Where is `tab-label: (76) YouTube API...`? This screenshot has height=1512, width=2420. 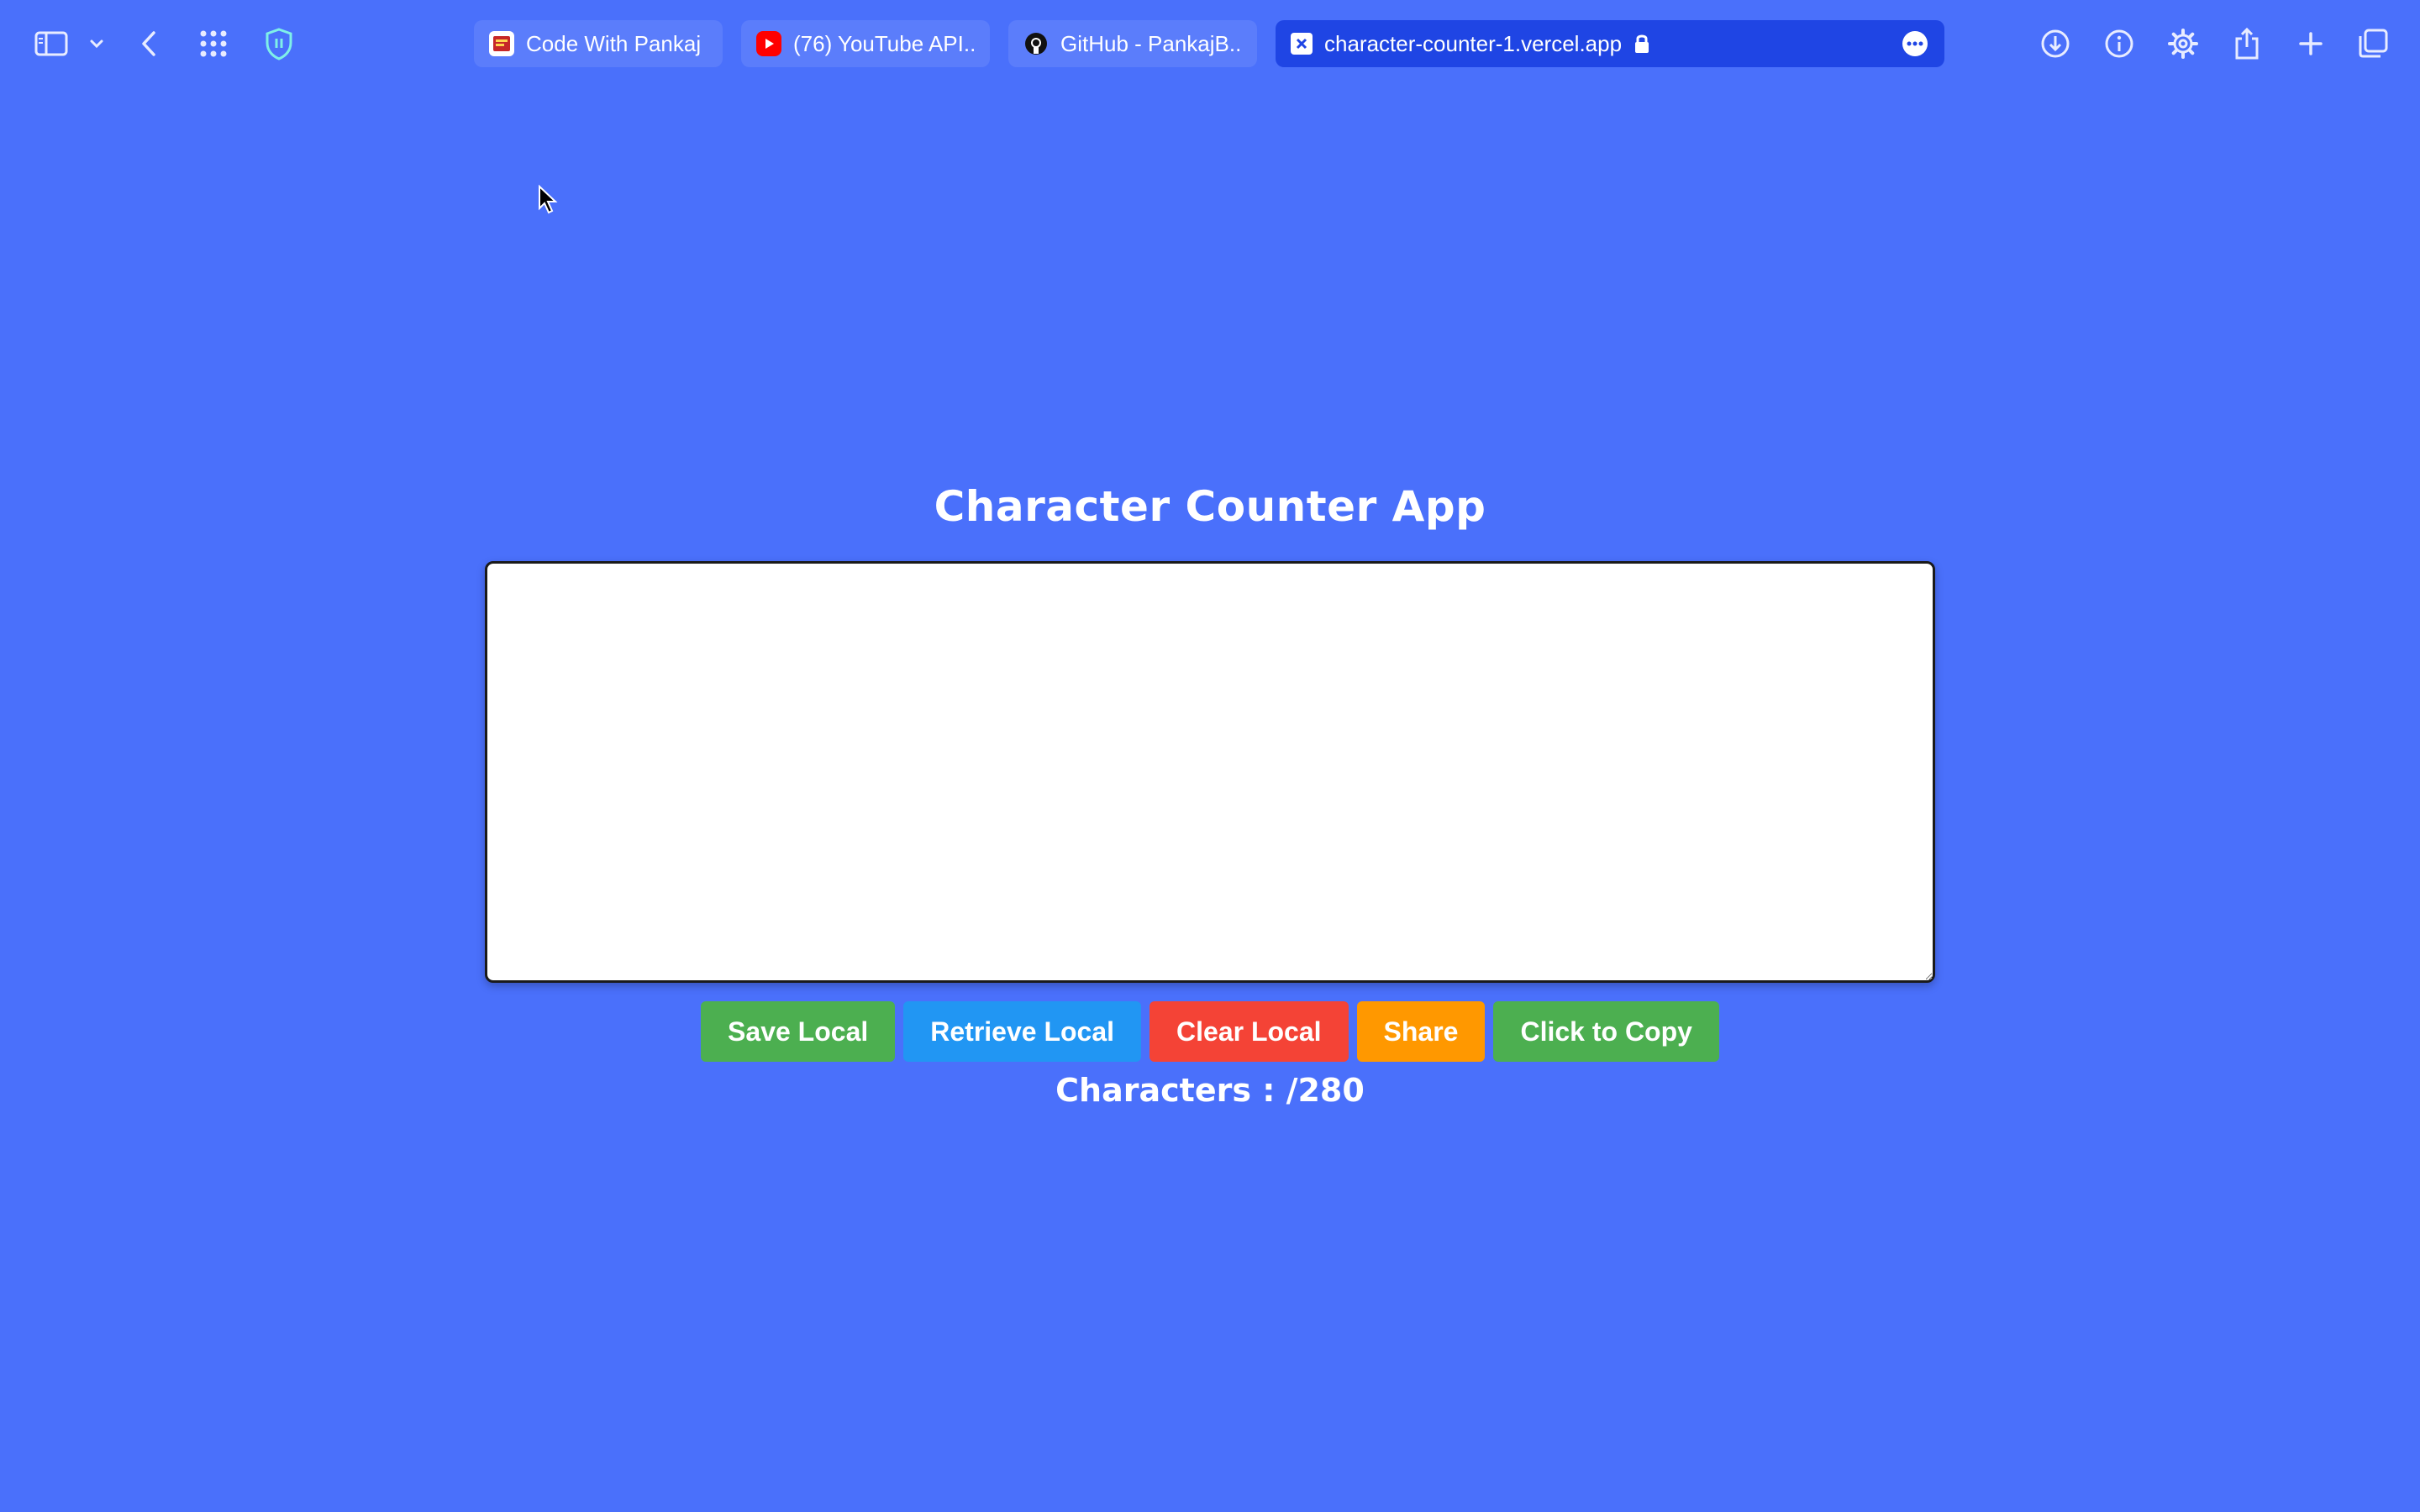
tab-label: (76) YouTube API... is located at coordinates (884, 43).